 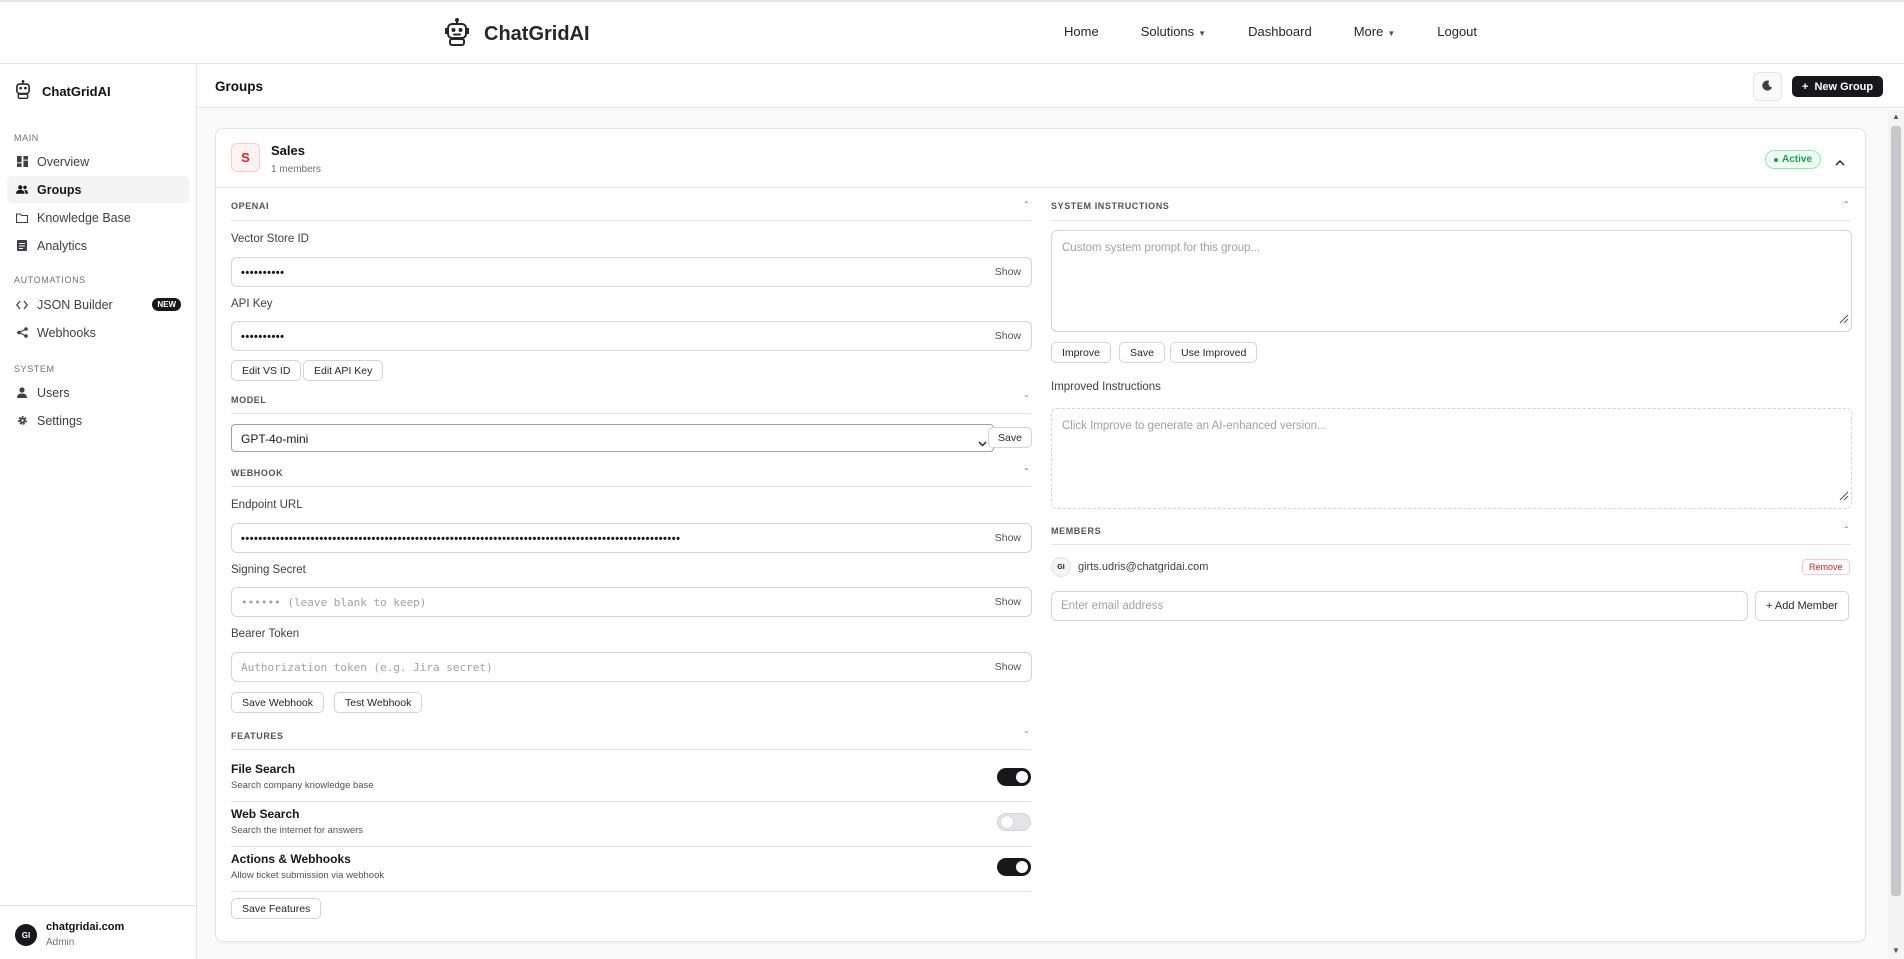 What do you see at coordinates (1008, 336) in the screenshot?
I see `show-api-key-button: Show` at bounding box center [1008, 336].